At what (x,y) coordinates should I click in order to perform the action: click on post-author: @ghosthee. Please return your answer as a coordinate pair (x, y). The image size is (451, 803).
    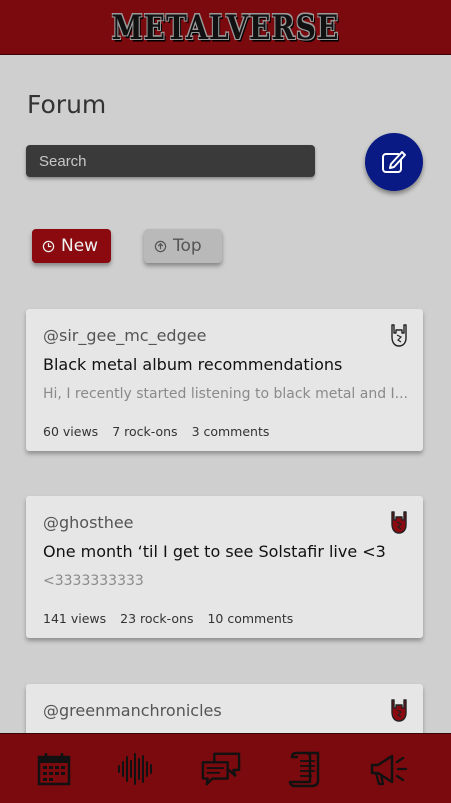
    Looking at the image, I should click on (88, 522).